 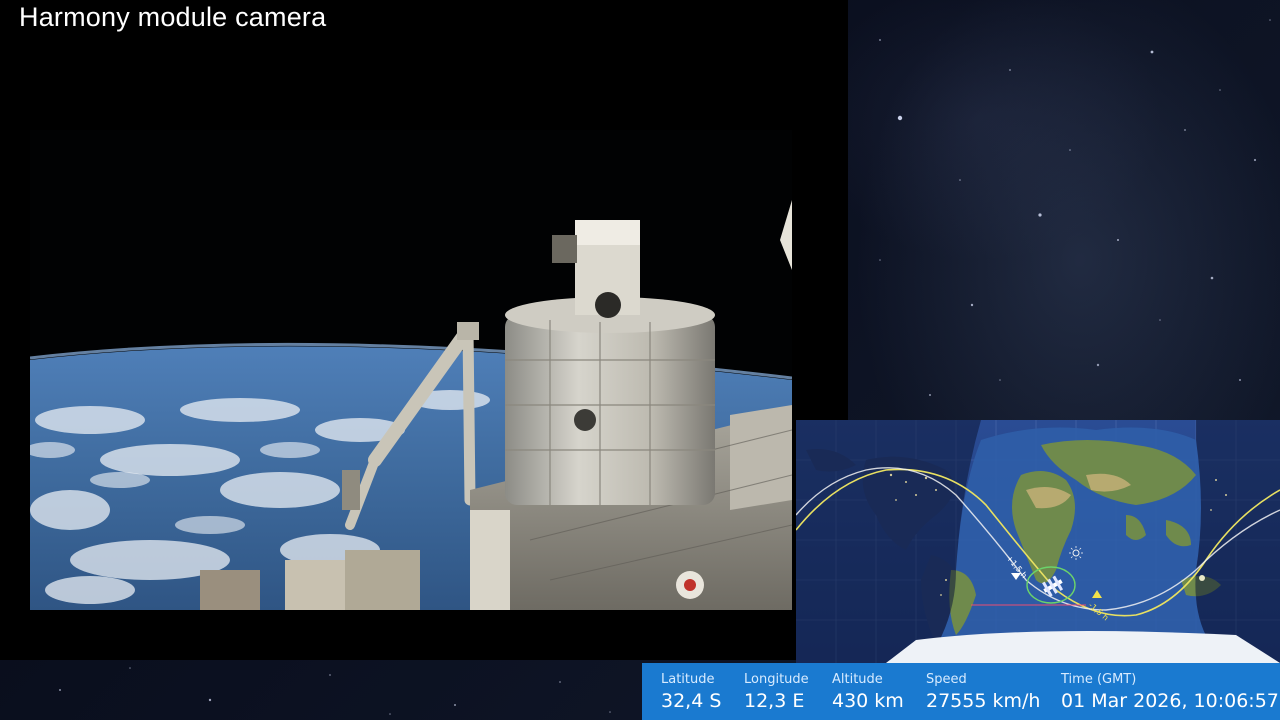 What do you see at coordinates (1170, 701) in the screenshot?
I see `time-value: 01 Mar 2026, 10:06:57` at bounding box center [1170, 701].